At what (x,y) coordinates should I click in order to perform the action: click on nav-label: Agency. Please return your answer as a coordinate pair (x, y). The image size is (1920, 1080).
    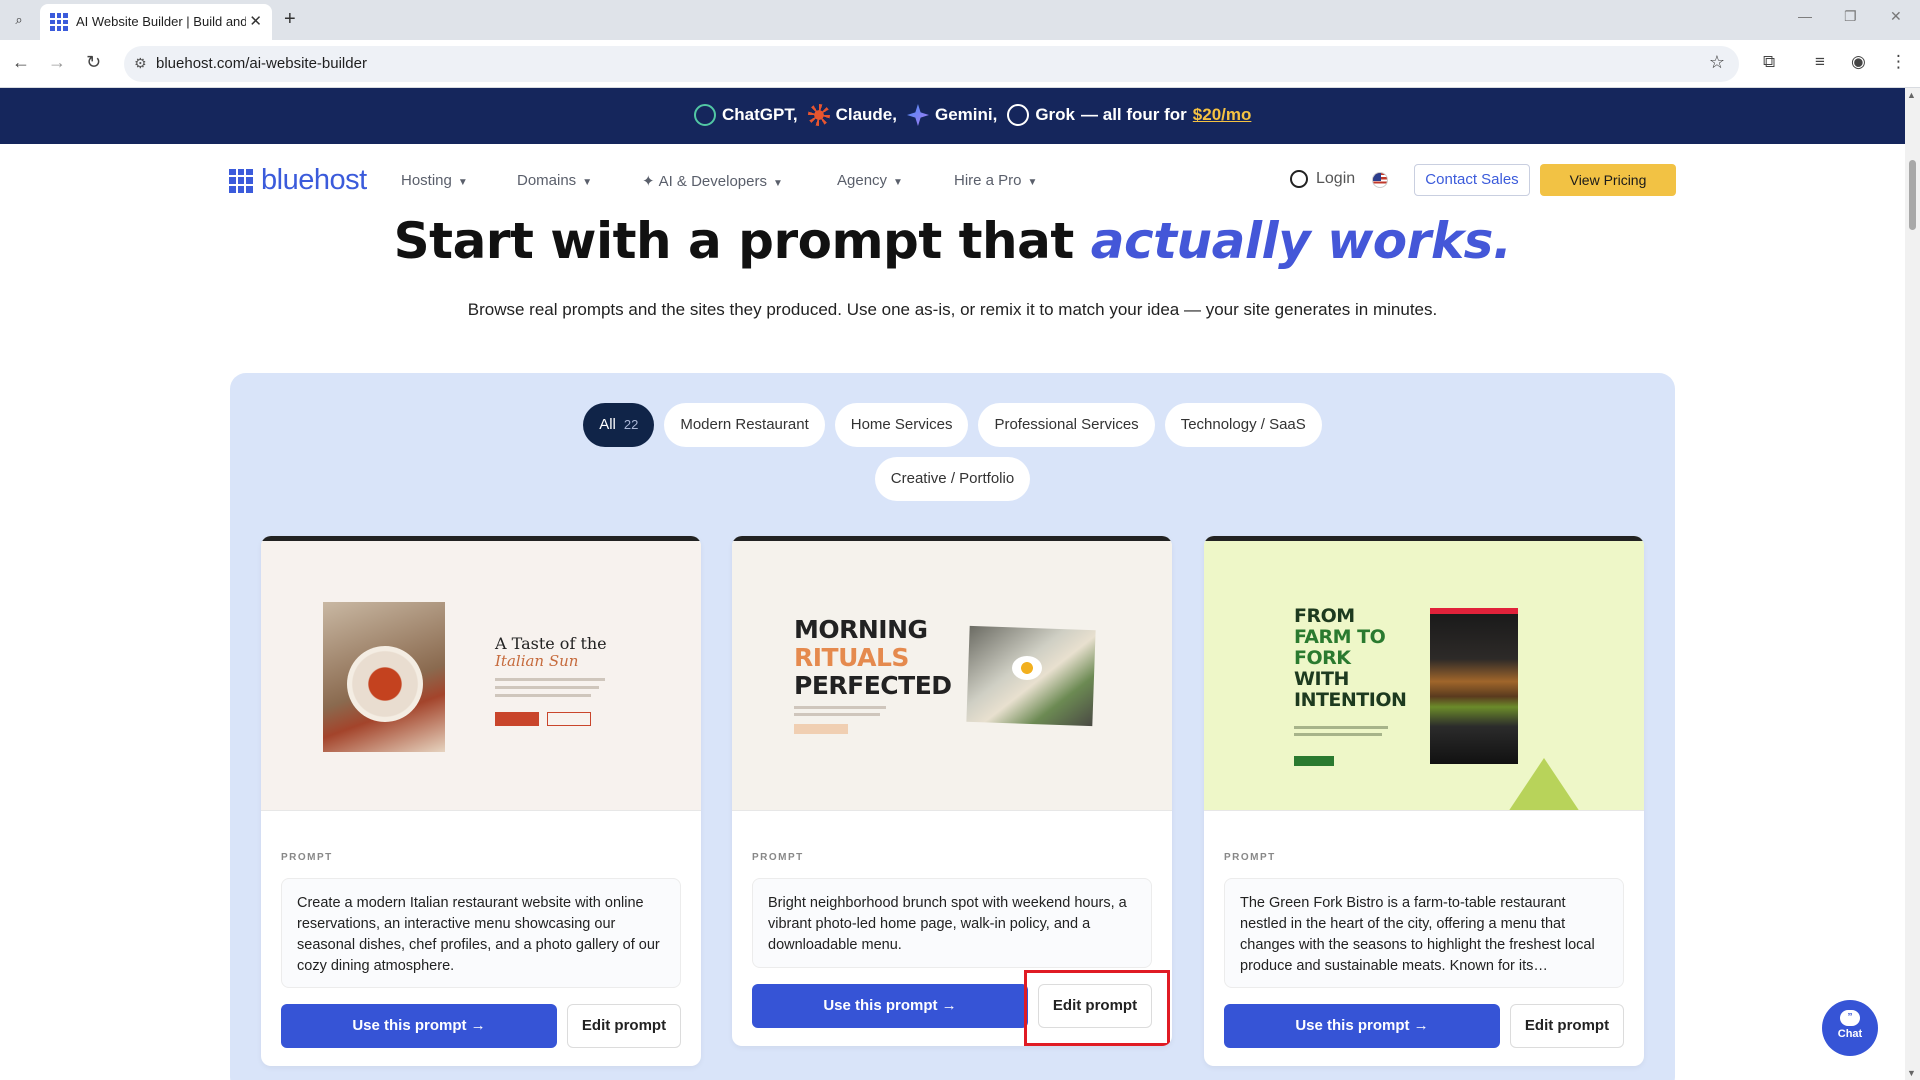
    Looking at the image, I should click on (862, 180).